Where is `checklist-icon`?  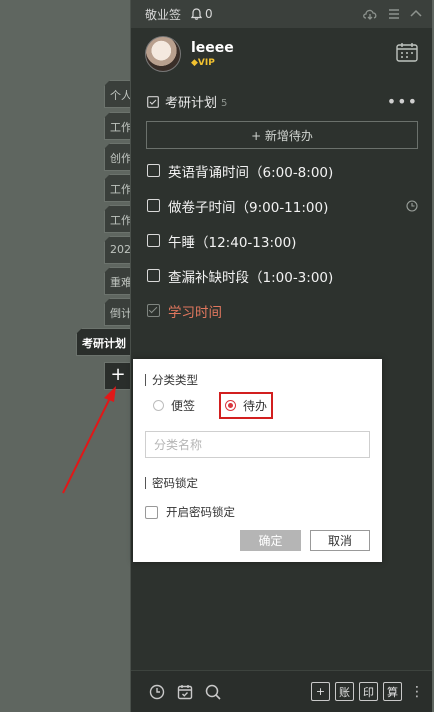
checklist-icon is located at coordinates (153, 101).